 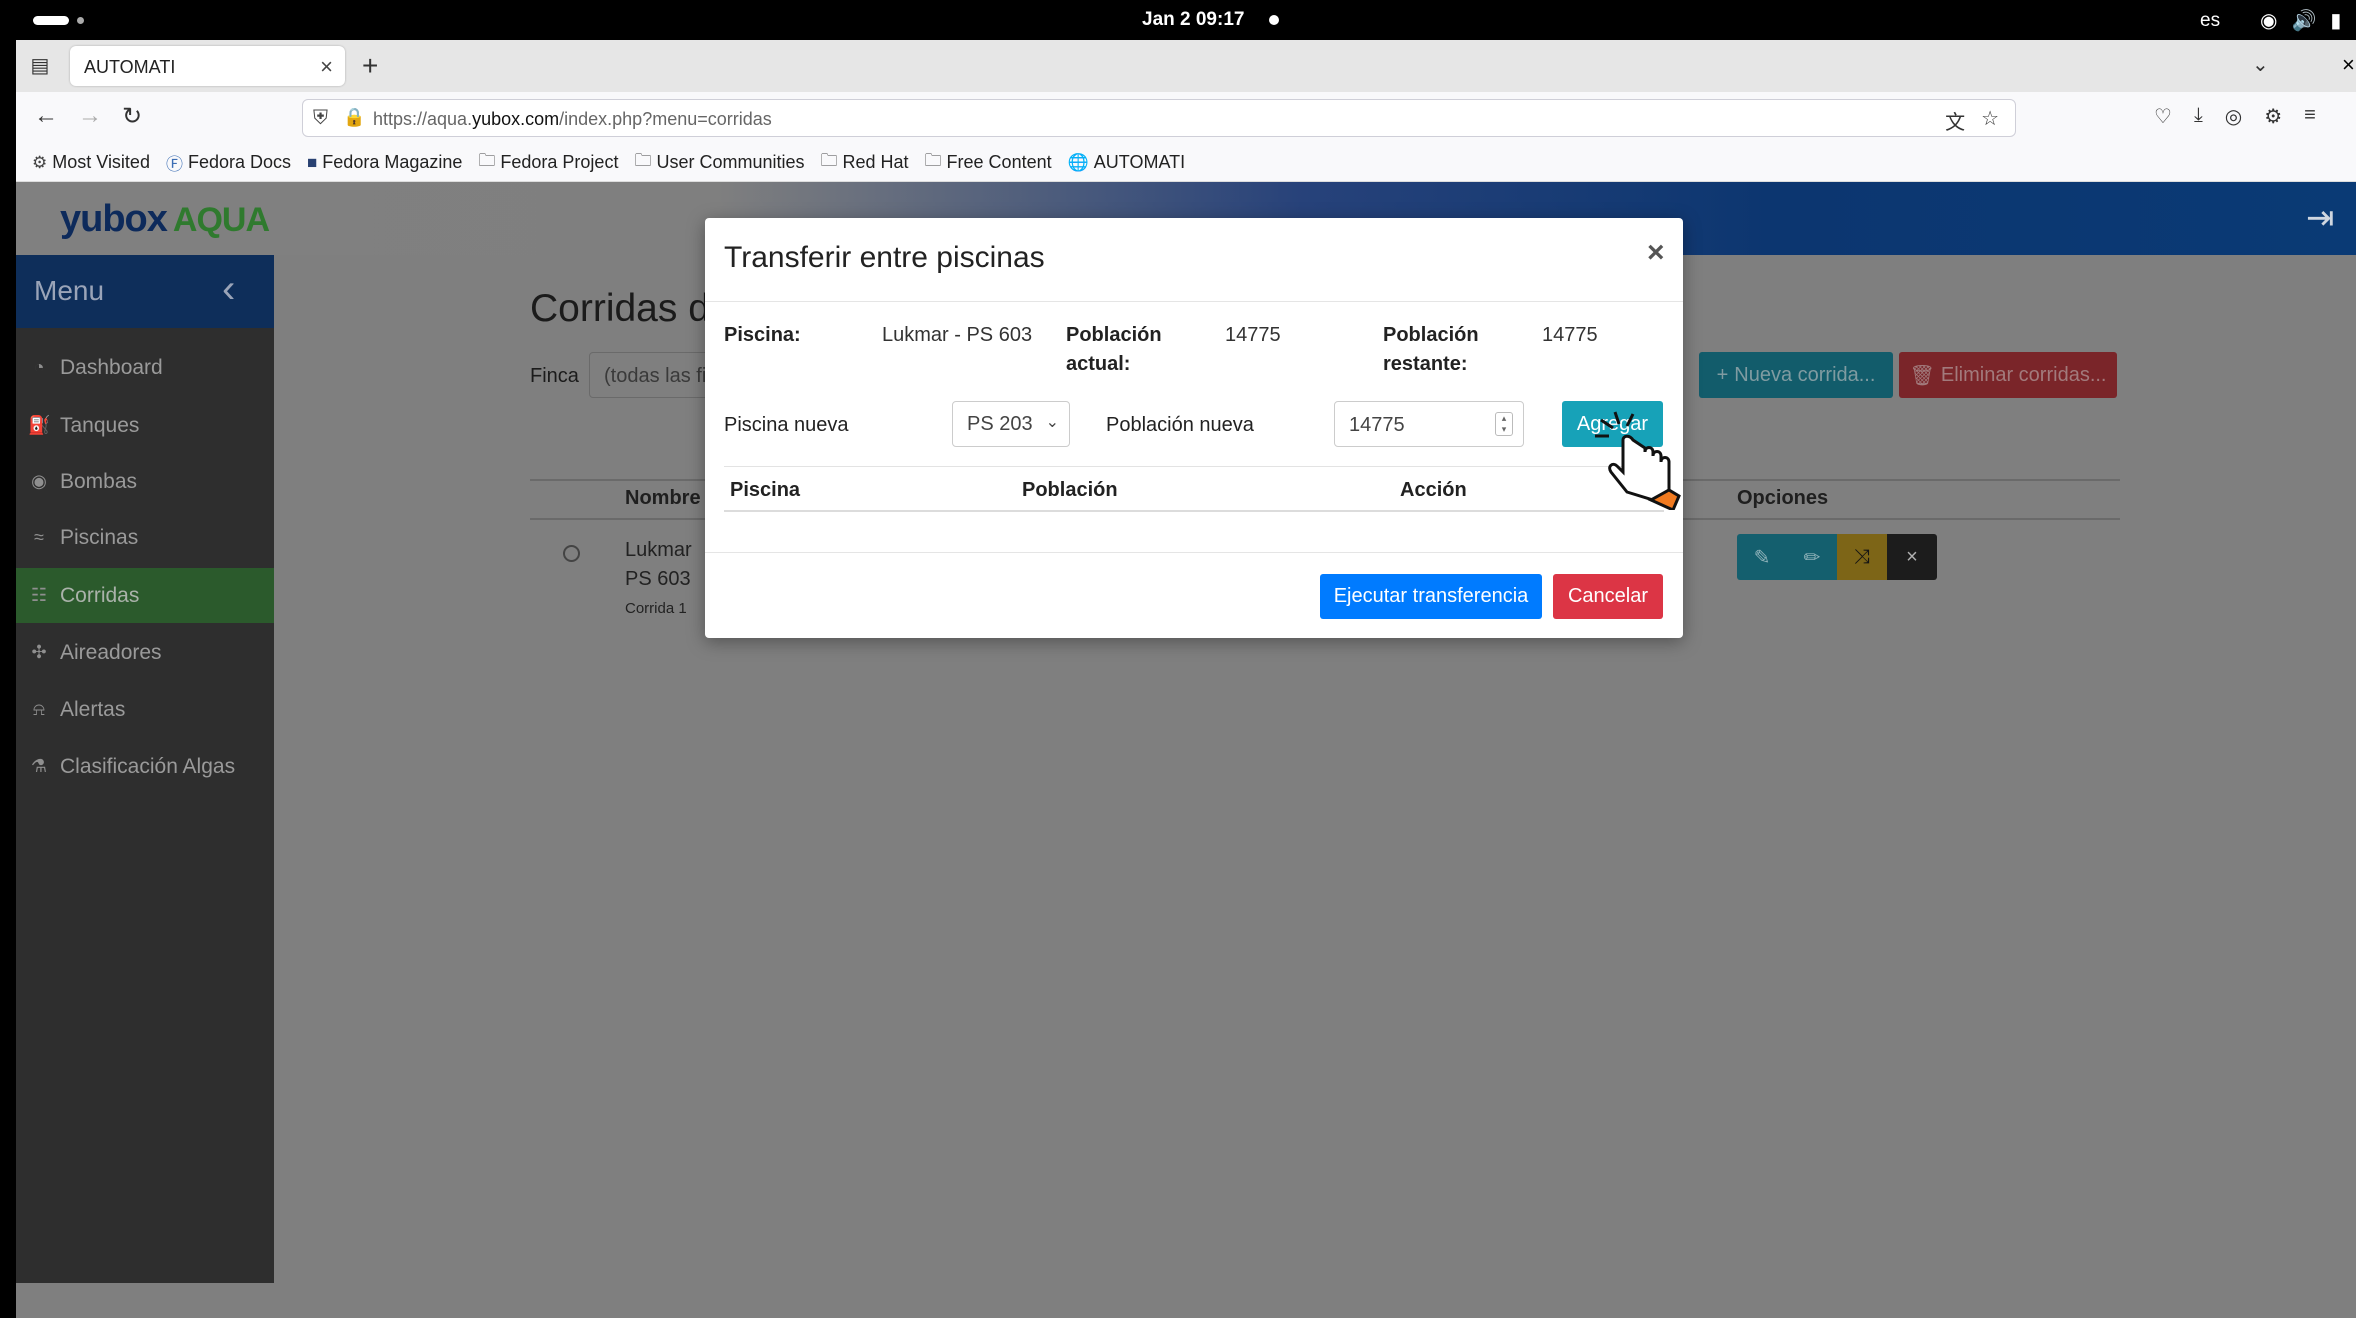 What do you see at coordinates (1812, 557) in the screenshot?
I see `pencil-icon: ✏` at bounding box center [1812, 557].